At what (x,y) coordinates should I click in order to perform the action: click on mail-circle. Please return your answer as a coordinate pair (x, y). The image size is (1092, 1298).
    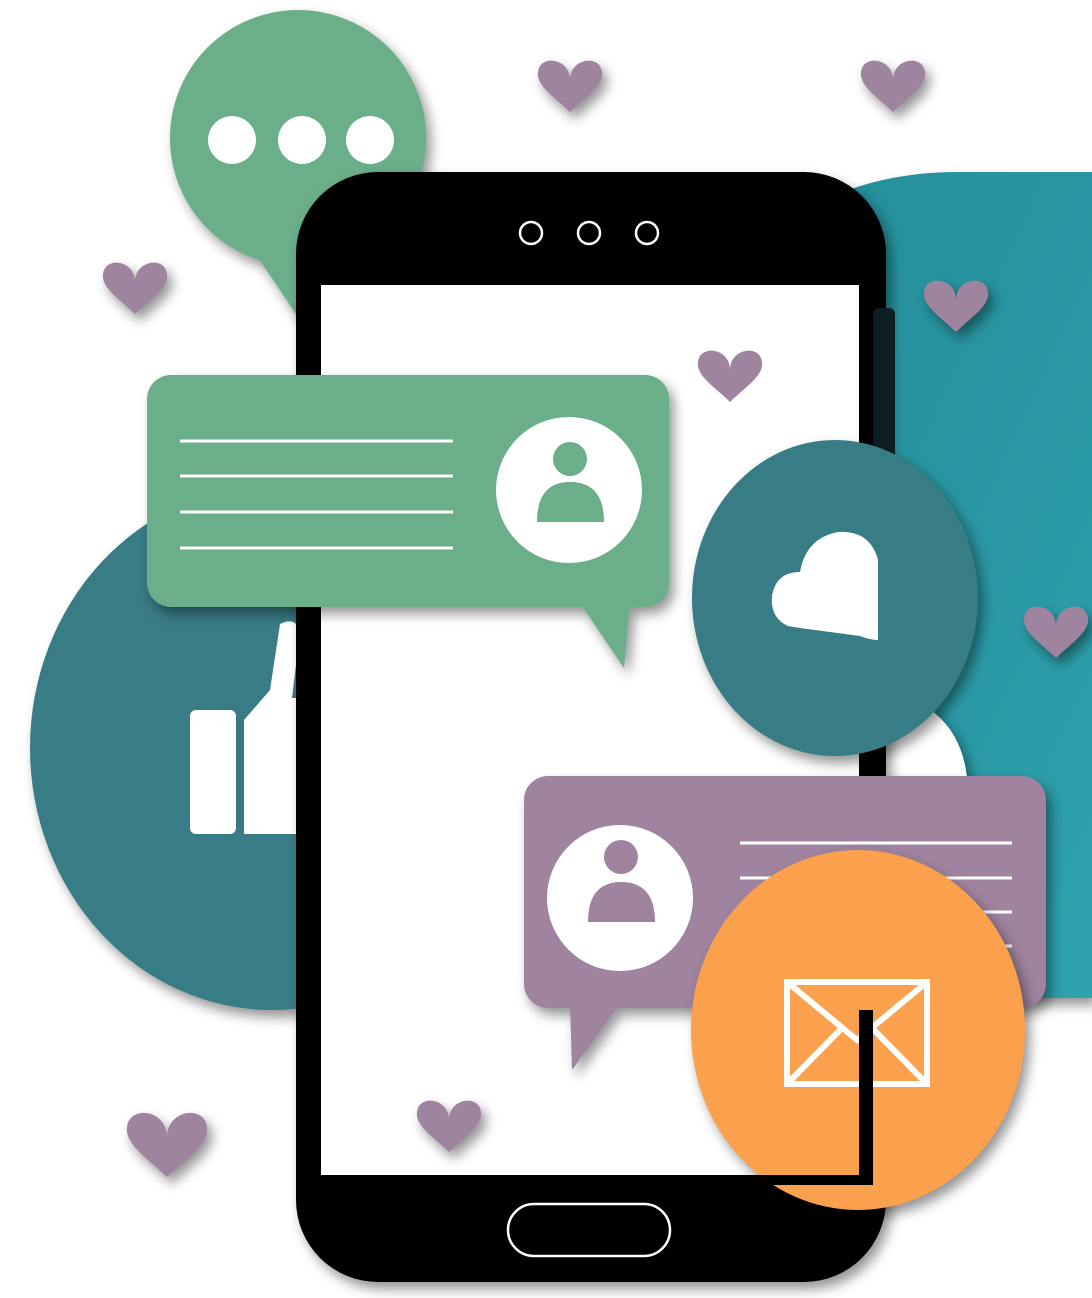
    Looking at the image, I should click on (858, 1030).